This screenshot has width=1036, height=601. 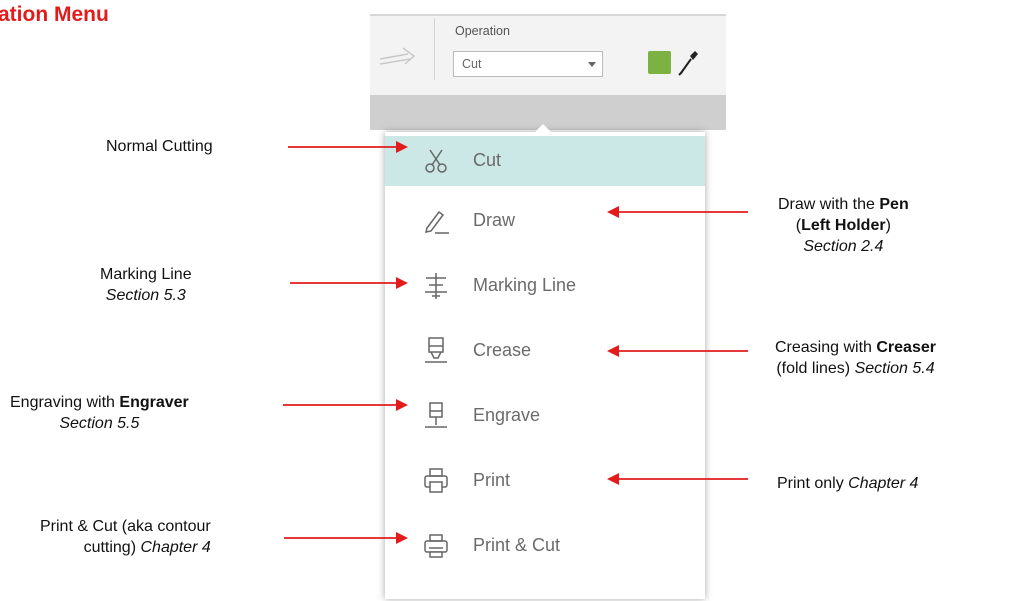 What do you see at coordinates (436, 415) in the screenshot?
I see `engraver-icon` at bounding box center [436, 415].